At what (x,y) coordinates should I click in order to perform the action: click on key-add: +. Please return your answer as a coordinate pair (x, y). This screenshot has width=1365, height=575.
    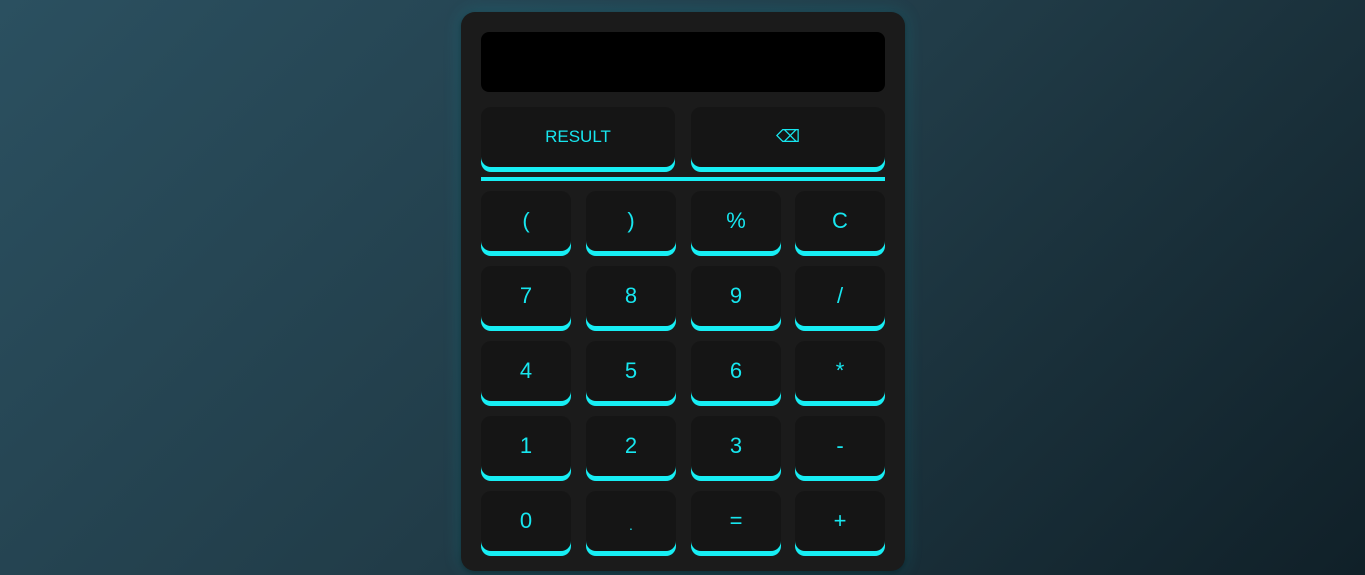
    Looking at the image, I should click on (840, 521).